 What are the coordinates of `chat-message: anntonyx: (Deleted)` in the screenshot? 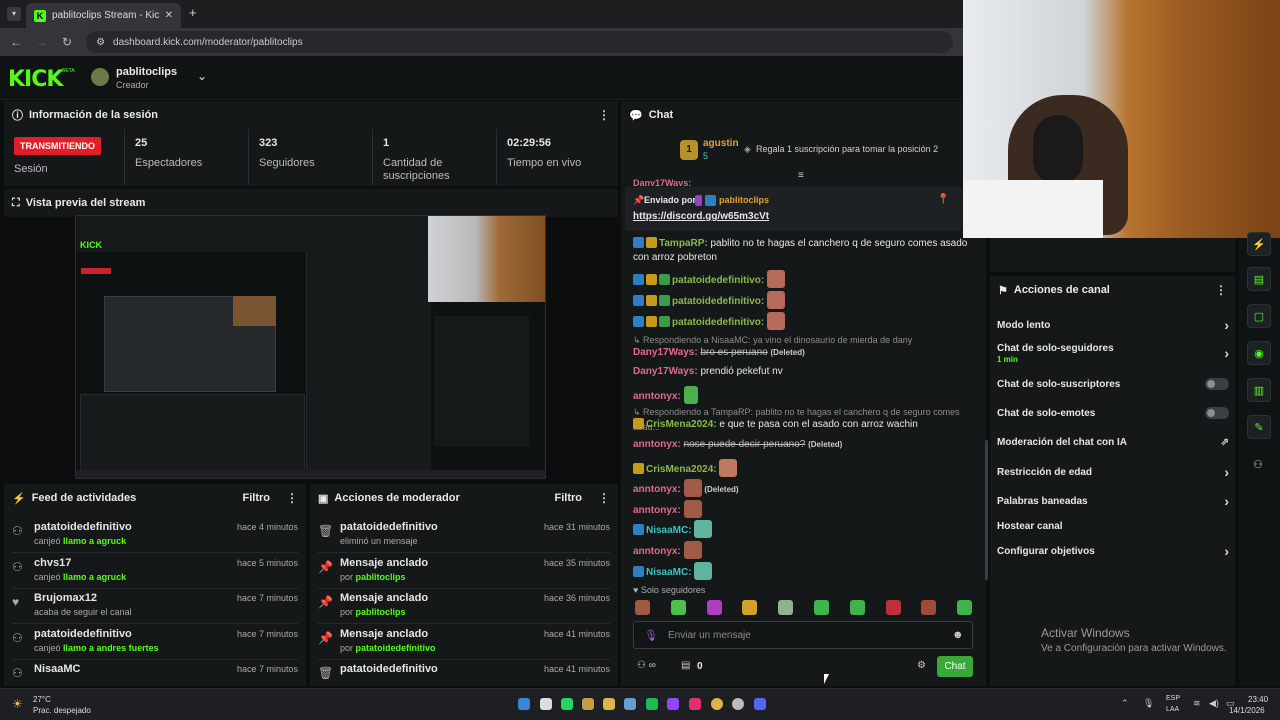 It's located at (803, 488).